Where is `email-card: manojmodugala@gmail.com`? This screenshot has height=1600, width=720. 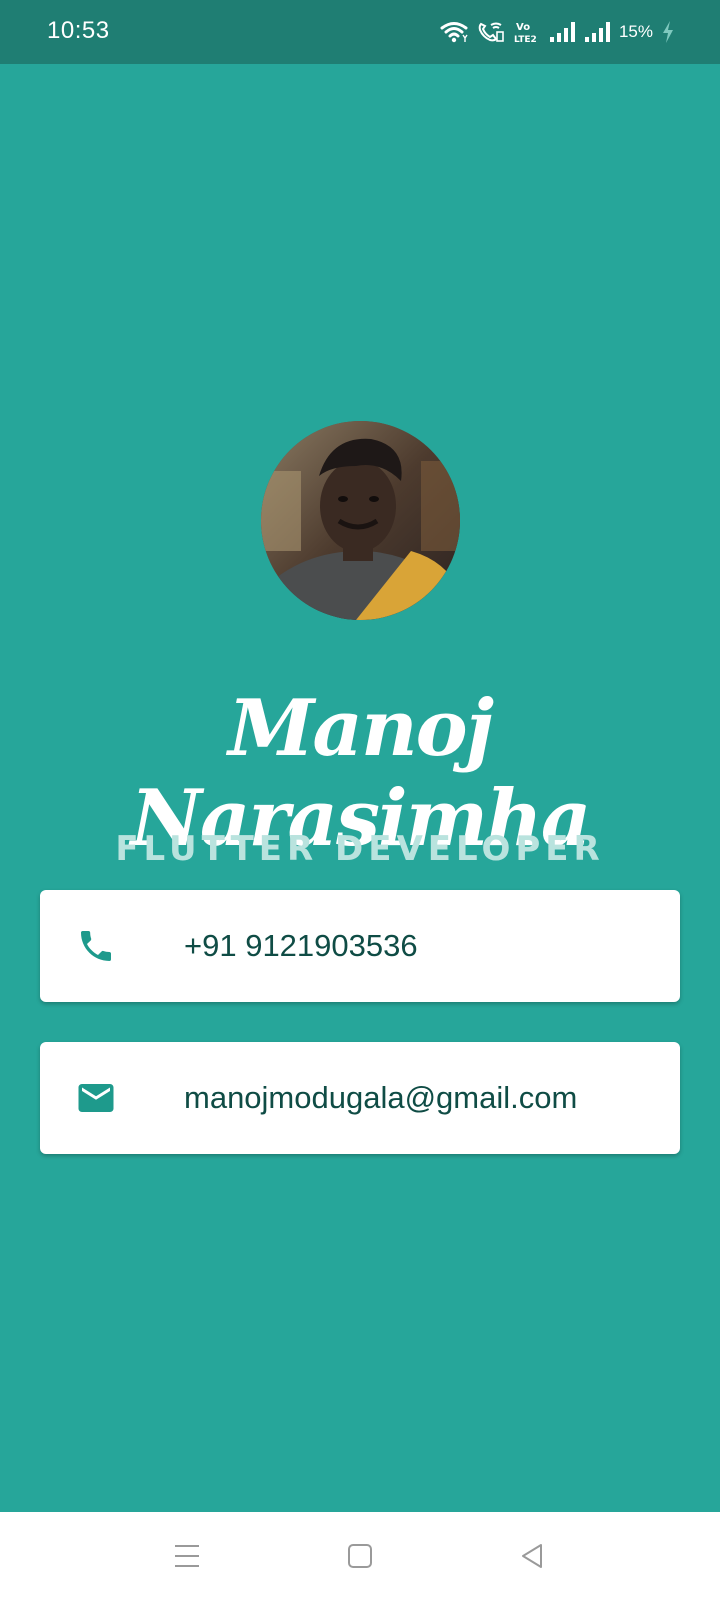
email-card: manojmodugala@gmail.com is located at coordinates (360, 1098).